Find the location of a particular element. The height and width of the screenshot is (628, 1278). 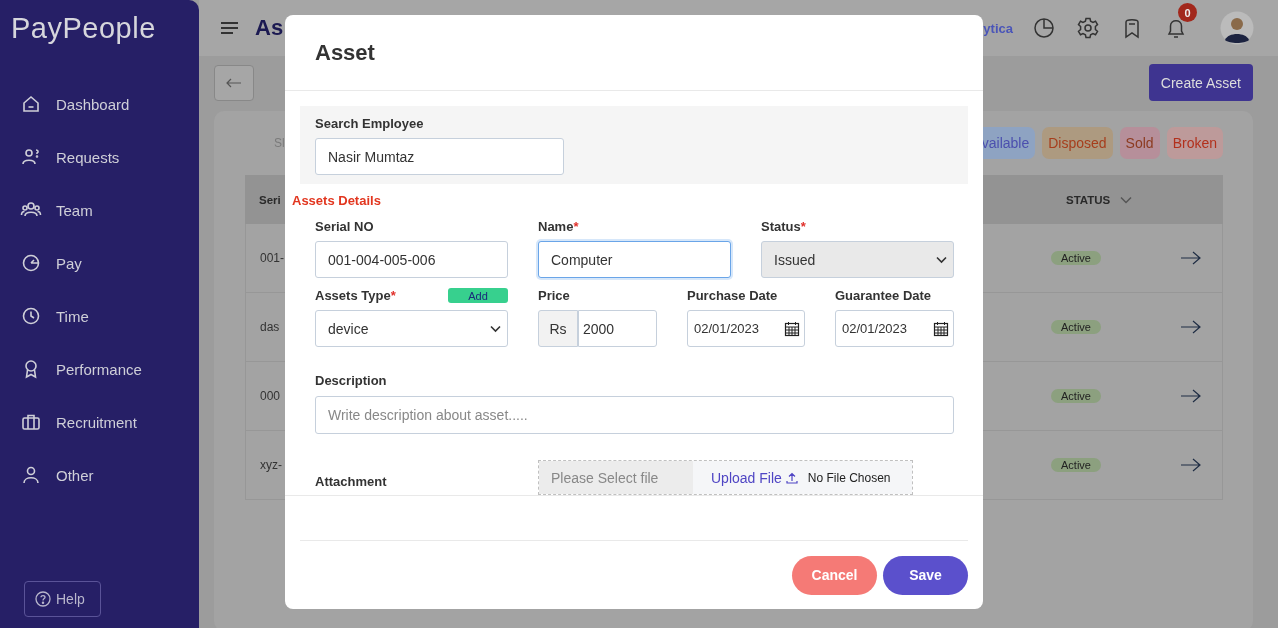

field-label: Guarantee Date is located at coordinates (883, 296).